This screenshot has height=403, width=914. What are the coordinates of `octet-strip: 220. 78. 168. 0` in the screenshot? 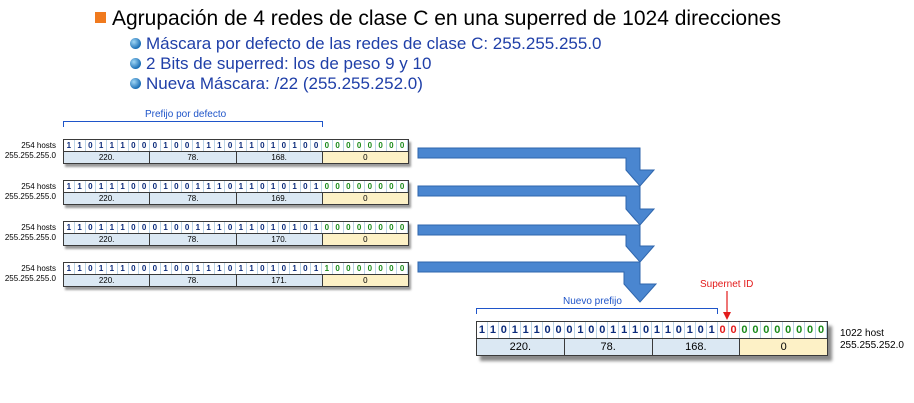 It's located at (236, 157).